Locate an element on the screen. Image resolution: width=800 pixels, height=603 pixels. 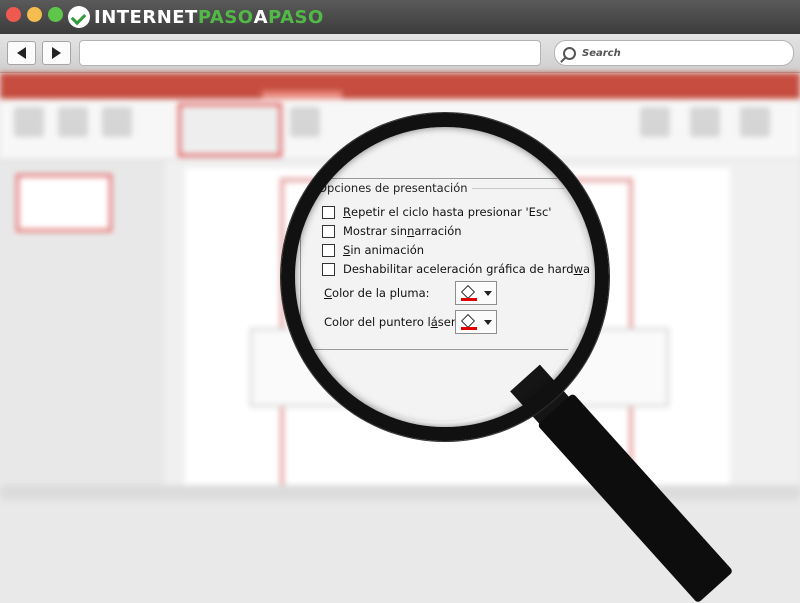
logo-text-paso: PASO is located at coordinates (225, 17).